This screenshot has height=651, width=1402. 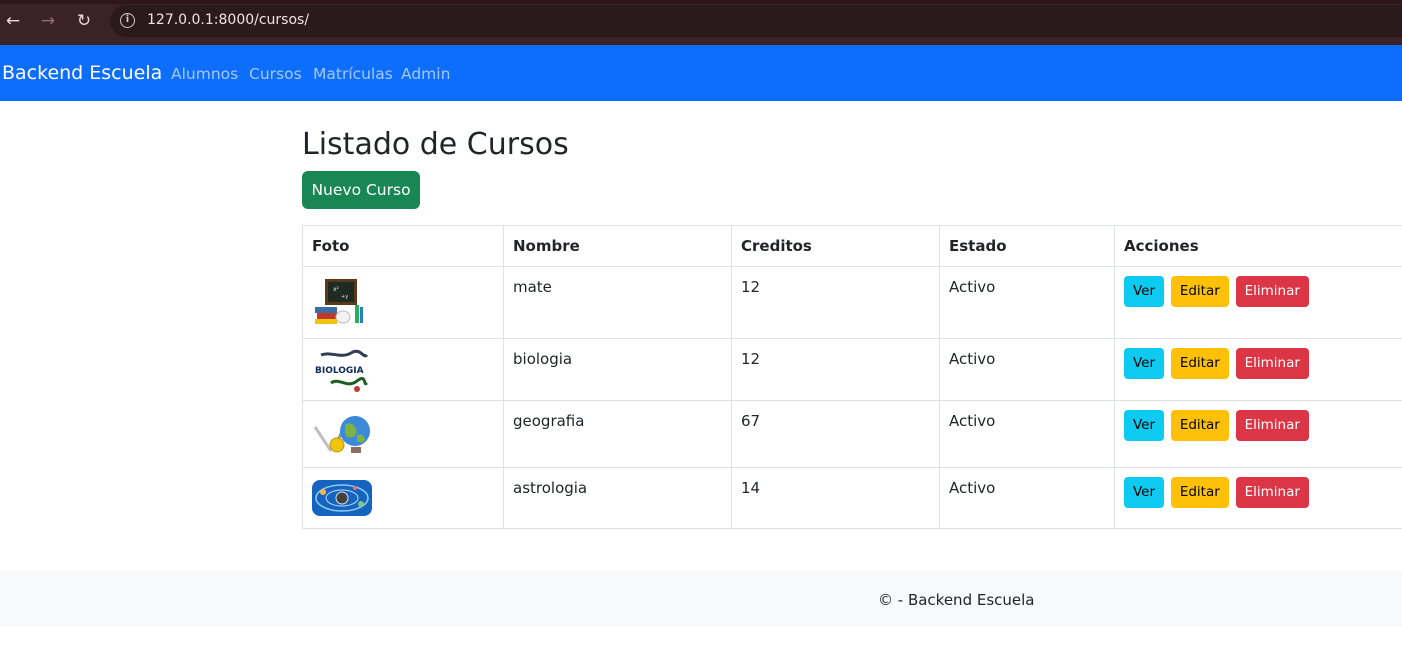 I want to click on nombre-cell: biologia, so click(x=617, y=369).